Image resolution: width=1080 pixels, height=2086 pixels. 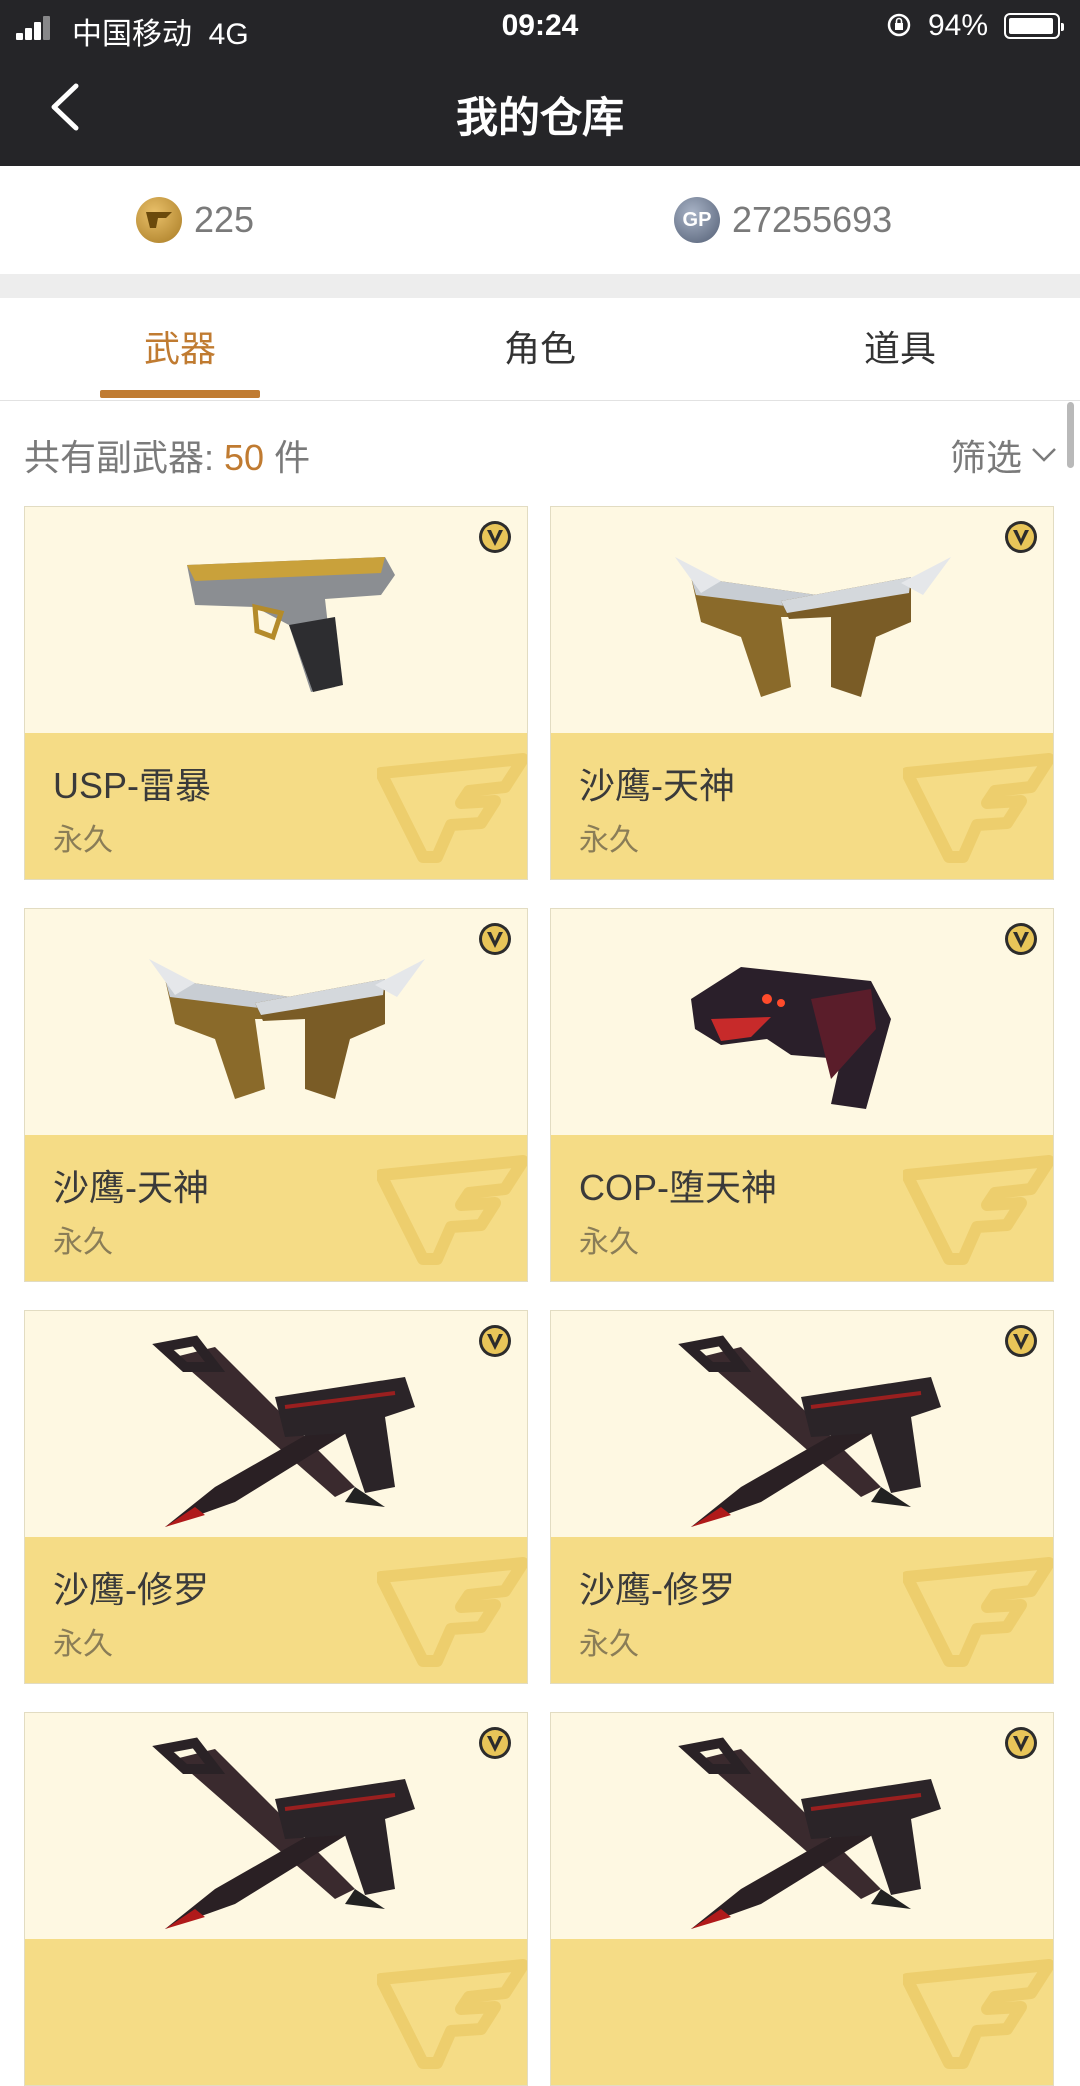 I want to click on tab-weapons: 武器, so click(x=180, y=349).